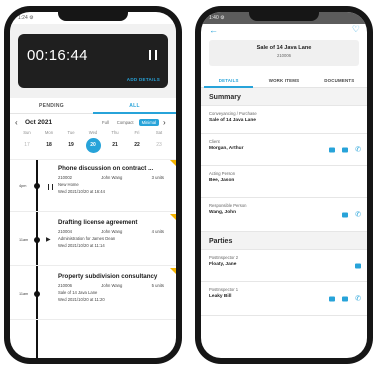  Describe the element at coordinates (284, 32) in the screenshot. I see `app-bar: ← ♡` at that location.